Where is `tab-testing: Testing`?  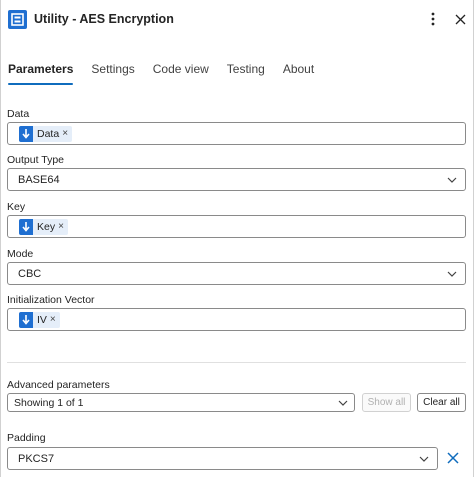
tab-testing: Testing is located at coordinates (246, 74).